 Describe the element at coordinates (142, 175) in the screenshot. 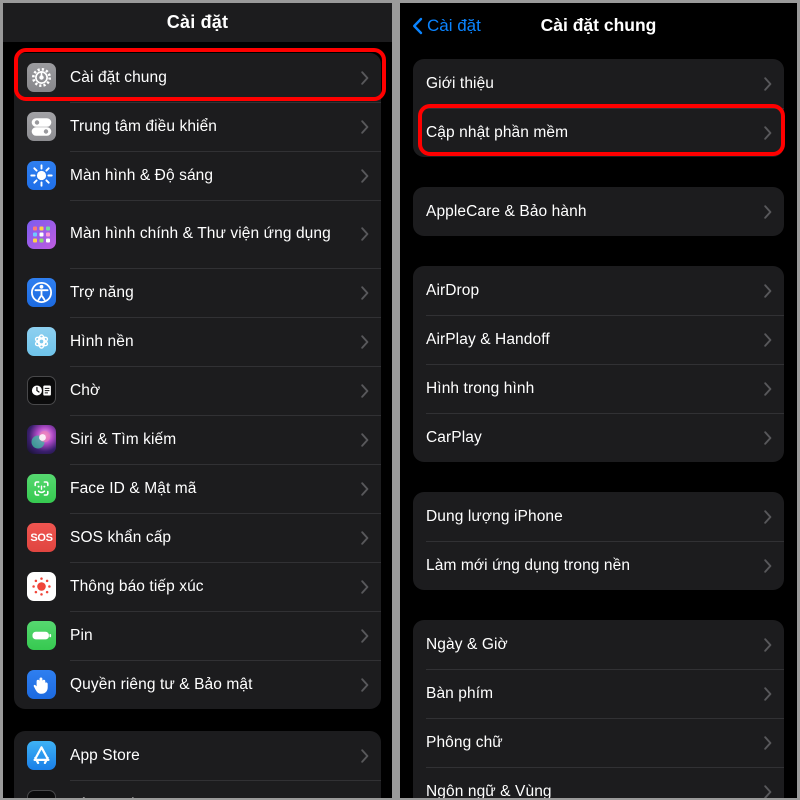

I see `settings-row-label: Màn hình & Độ sáng` at that location.